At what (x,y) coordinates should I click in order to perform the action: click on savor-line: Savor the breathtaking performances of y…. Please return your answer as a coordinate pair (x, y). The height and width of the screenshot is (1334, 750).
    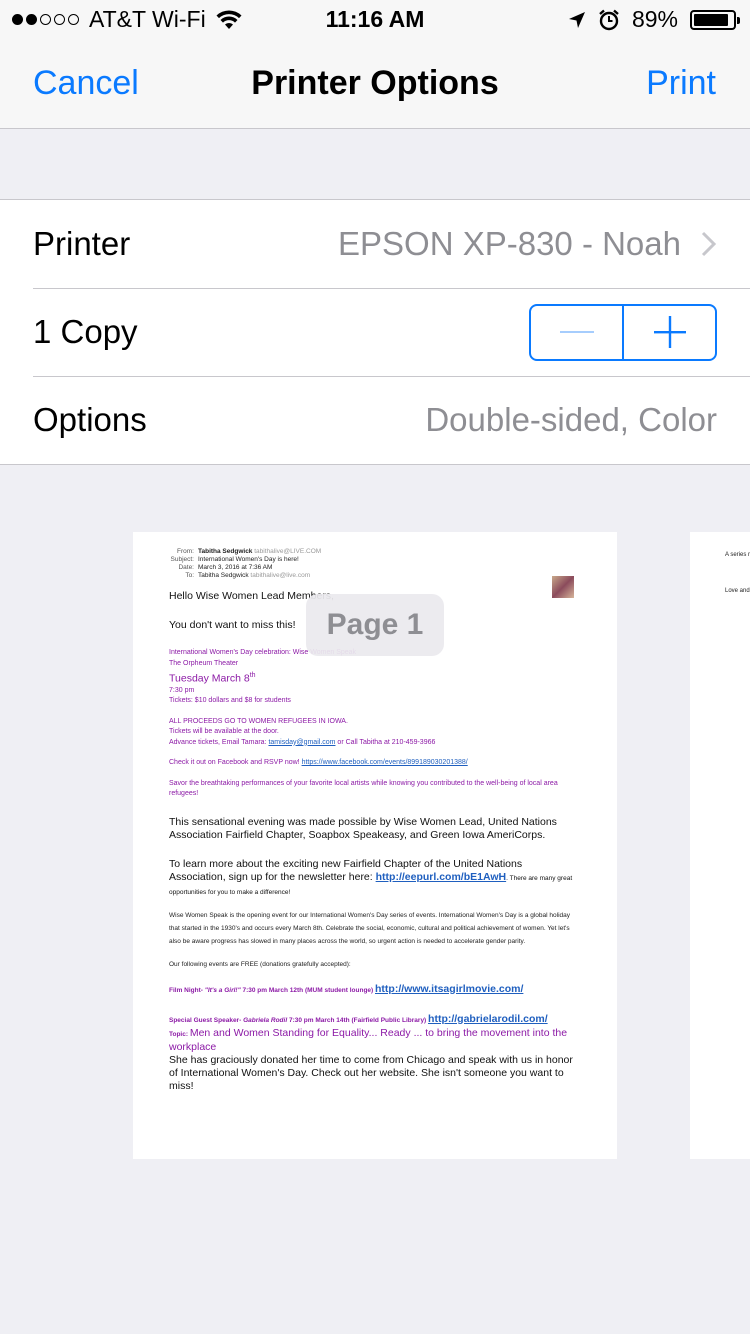
    Looking at the image, I should click on (363, 788).